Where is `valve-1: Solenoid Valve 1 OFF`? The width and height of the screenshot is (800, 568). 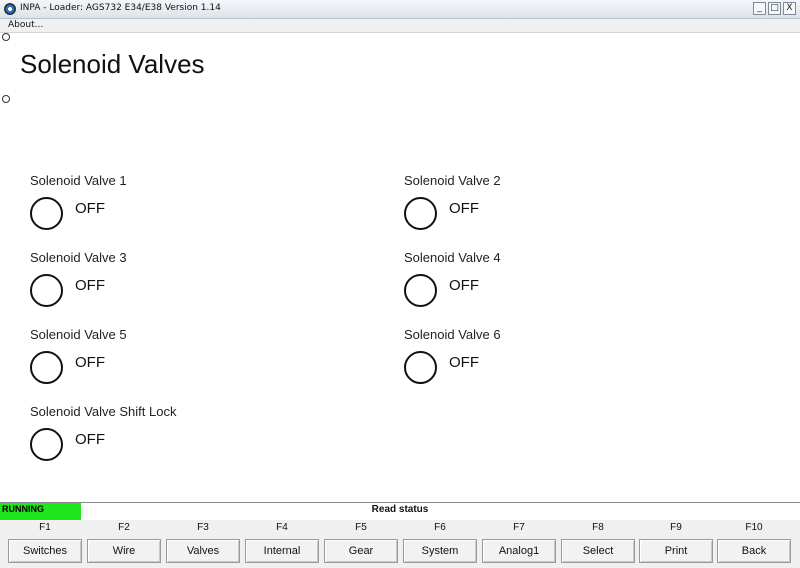
valve-1: Solenoid Valve 1 OFF is located at coordinates (180, 208).